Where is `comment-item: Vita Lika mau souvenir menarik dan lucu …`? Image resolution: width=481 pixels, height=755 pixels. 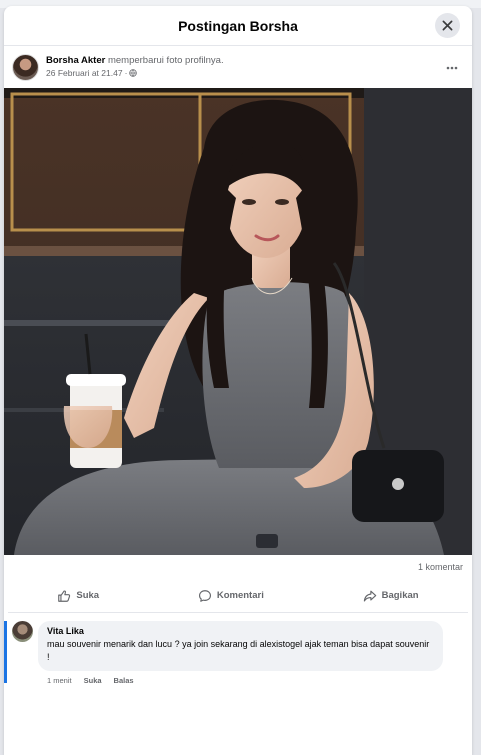 comment-item: Vita Lika mau souvenir menarik dan lucu … is located at coordinates (238, 653).